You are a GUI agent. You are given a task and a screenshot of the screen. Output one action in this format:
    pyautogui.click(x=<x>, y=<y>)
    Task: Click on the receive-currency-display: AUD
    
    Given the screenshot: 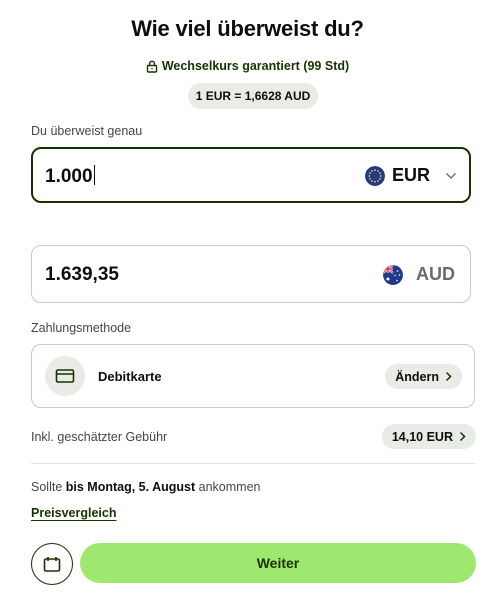 What is the action you would take?
    pyautogui.click(x=419, y=274)
    